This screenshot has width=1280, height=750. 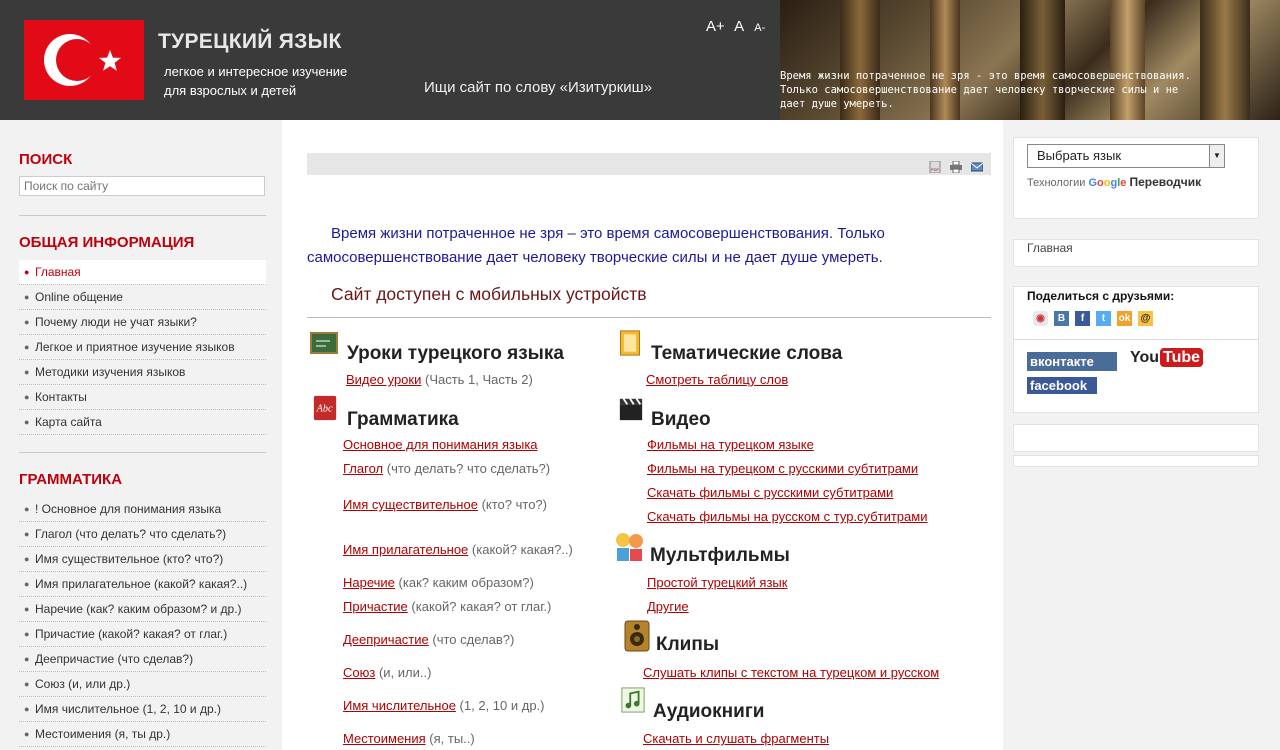 What do you see at coordinates (1082, 318) in the screenshot?
I see `facebook-icon: f` at bounding box center [1082, 318].